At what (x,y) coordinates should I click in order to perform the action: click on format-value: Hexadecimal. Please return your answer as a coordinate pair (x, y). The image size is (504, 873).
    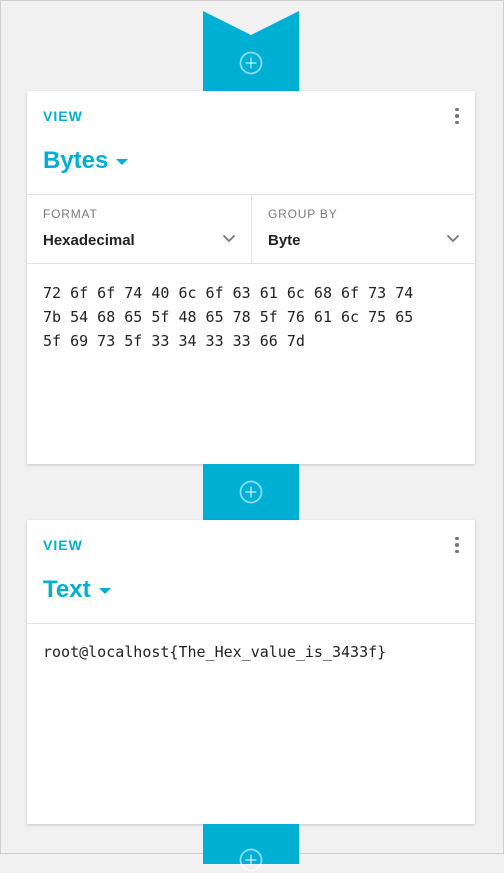
    Looking at the image, I should click on (89, 240).